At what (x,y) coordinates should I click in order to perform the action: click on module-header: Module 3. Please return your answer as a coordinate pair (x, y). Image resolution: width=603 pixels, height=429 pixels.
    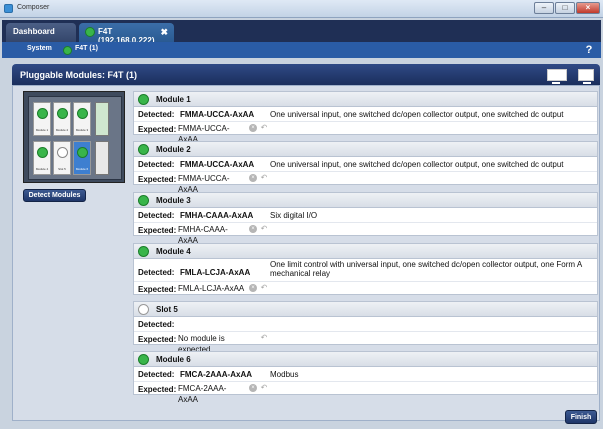
    Looking at the image, I should click on (365, 200).